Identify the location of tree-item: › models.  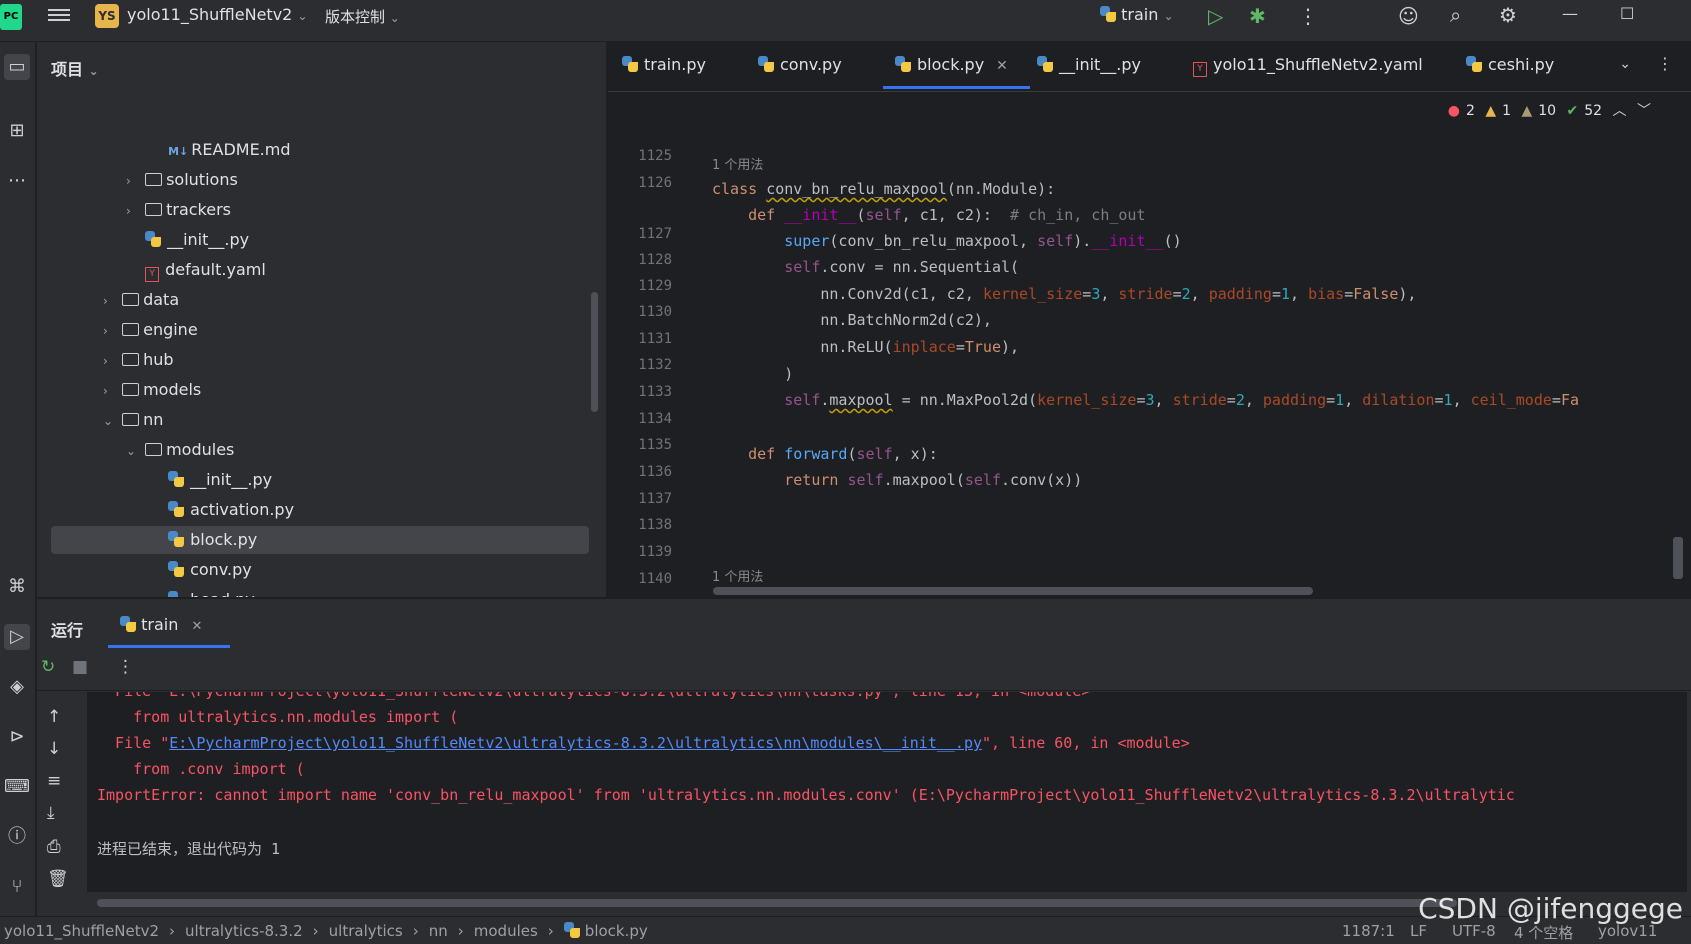
(317, 390).